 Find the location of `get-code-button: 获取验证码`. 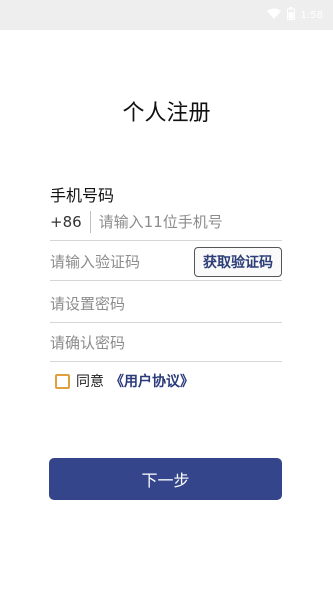

get-code-button: 获取验证码 is located at coordinates (238, 261).